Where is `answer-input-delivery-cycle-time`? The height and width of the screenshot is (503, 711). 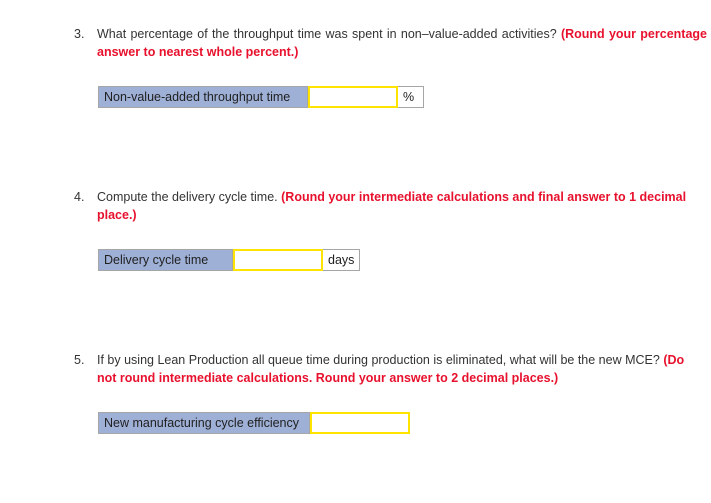 answer-input-delivery-cycle-time is located at coordinates (278, 260).